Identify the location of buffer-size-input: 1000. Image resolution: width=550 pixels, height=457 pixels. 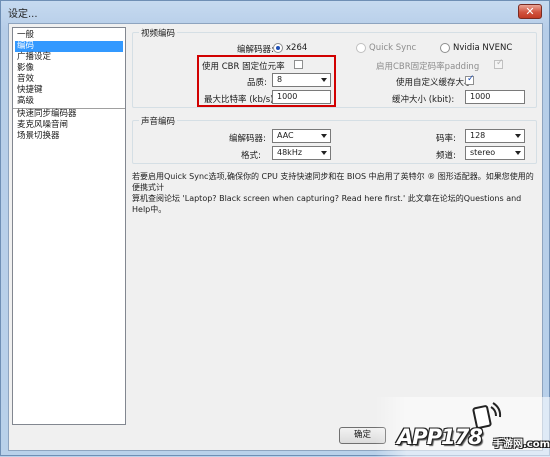
(495, 97).